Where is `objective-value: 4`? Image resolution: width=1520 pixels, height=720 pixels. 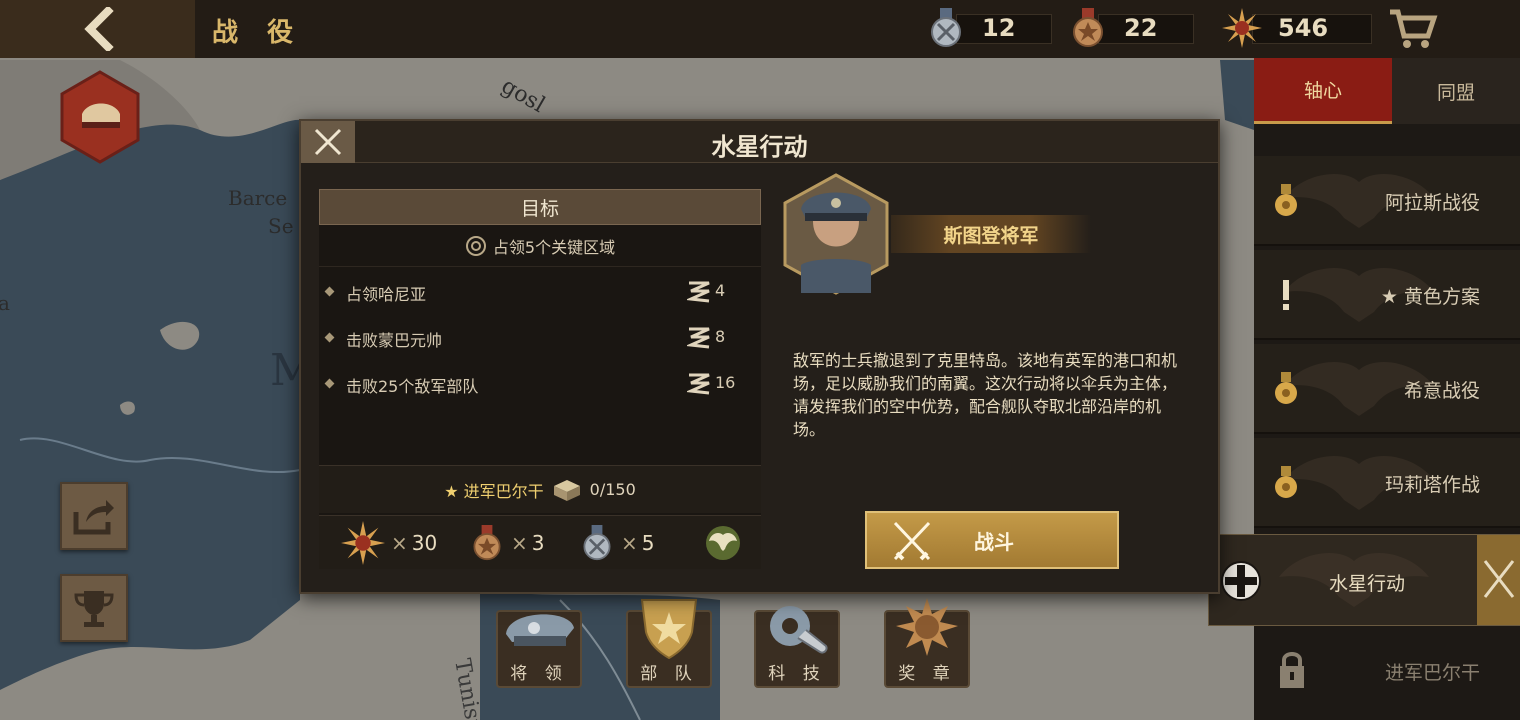 objective-value: 4 is located at coordinates (720, 290).